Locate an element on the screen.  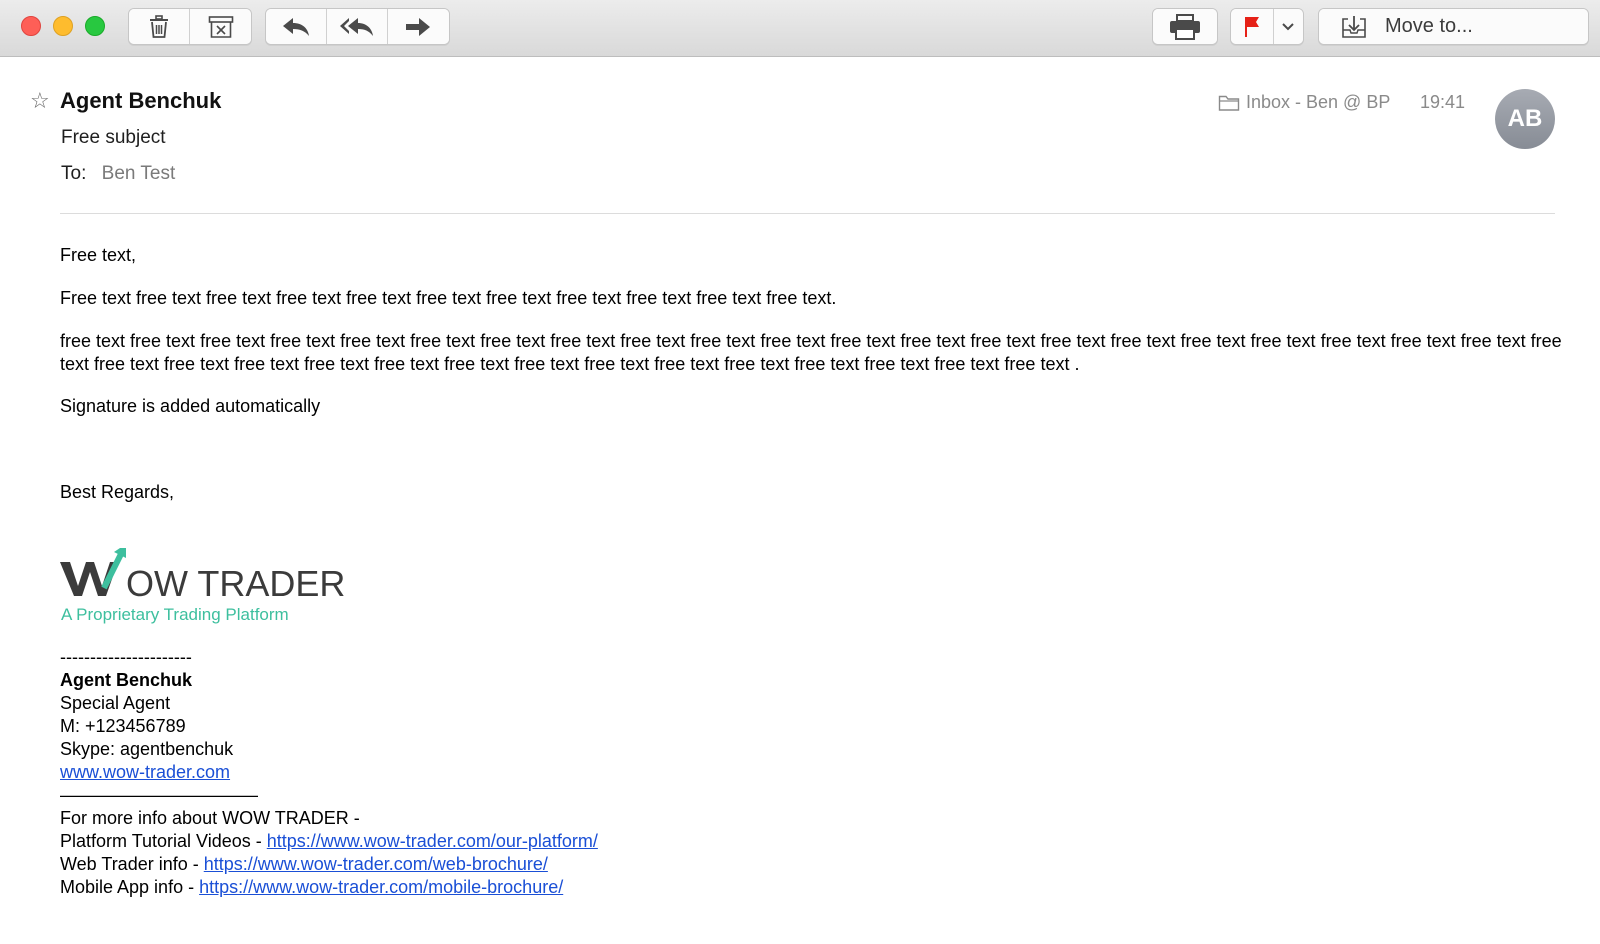
flag-icon is located at coordinates (1251, 26).